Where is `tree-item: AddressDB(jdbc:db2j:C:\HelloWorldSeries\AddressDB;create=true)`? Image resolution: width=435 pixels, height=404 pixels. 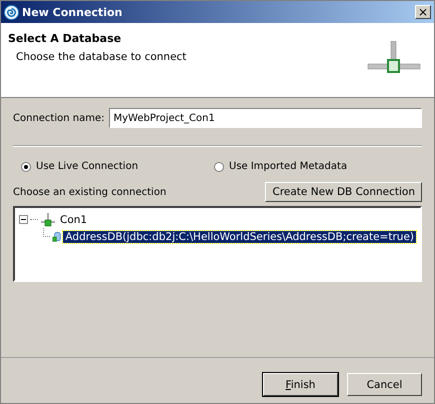
tree-item: AddressDB(jdbc:db2j:C:\HelloWorldSeries\AddressDB;create=true) is located at coordinates (239, 236).